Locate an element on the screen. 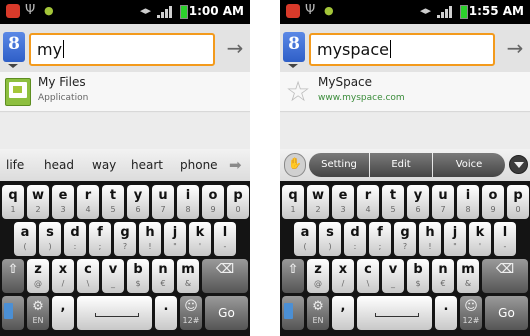  word-suggestion: head is located at coordinates (59, 165).